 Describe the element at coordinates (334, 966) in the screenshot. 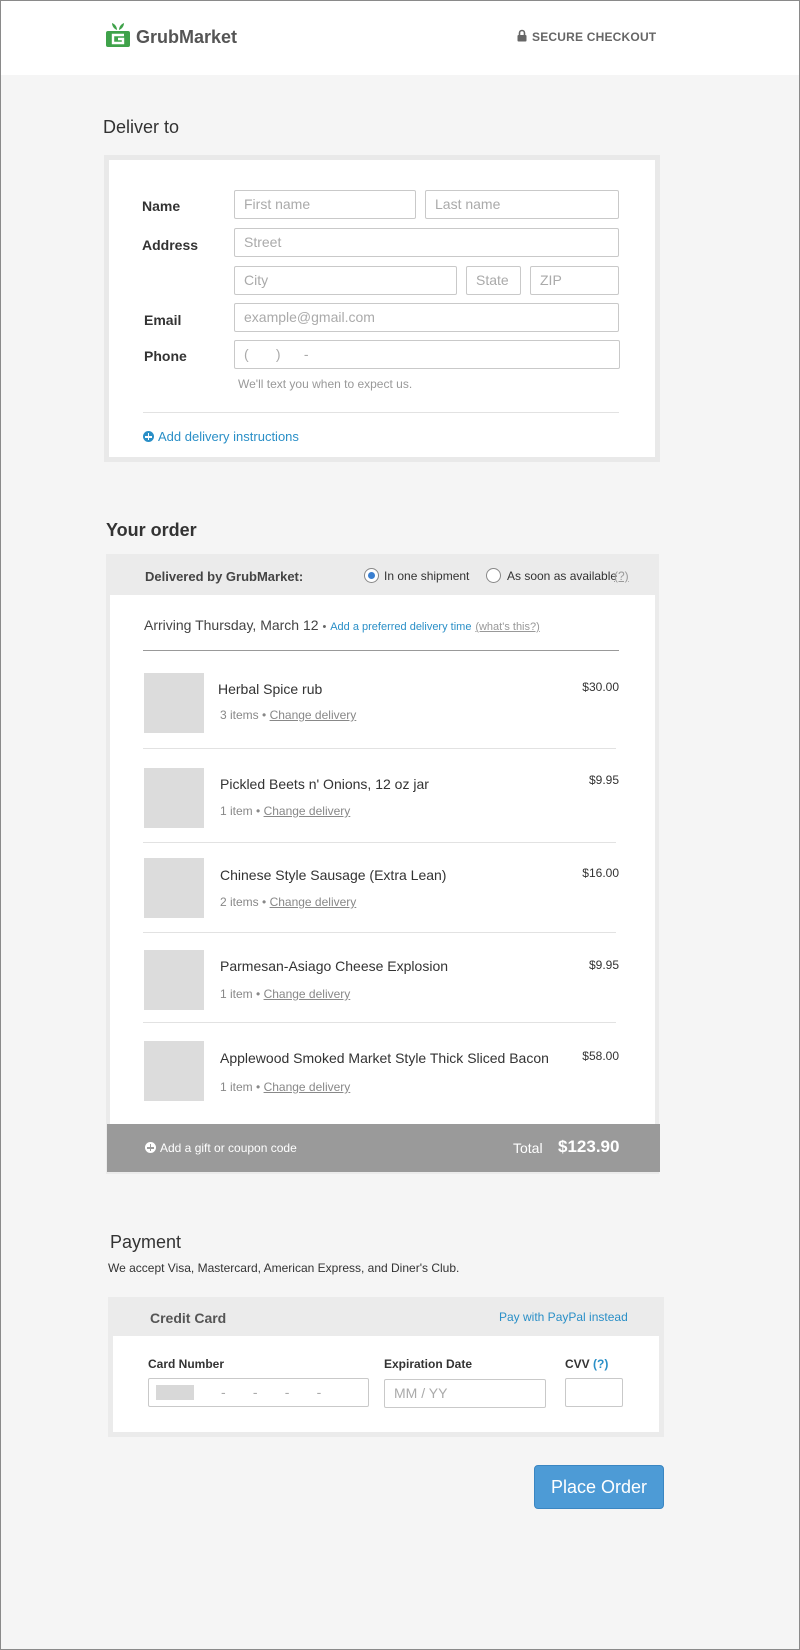

I see `item-name: Parmesan-Asiago Cheese Explosion` at that location.